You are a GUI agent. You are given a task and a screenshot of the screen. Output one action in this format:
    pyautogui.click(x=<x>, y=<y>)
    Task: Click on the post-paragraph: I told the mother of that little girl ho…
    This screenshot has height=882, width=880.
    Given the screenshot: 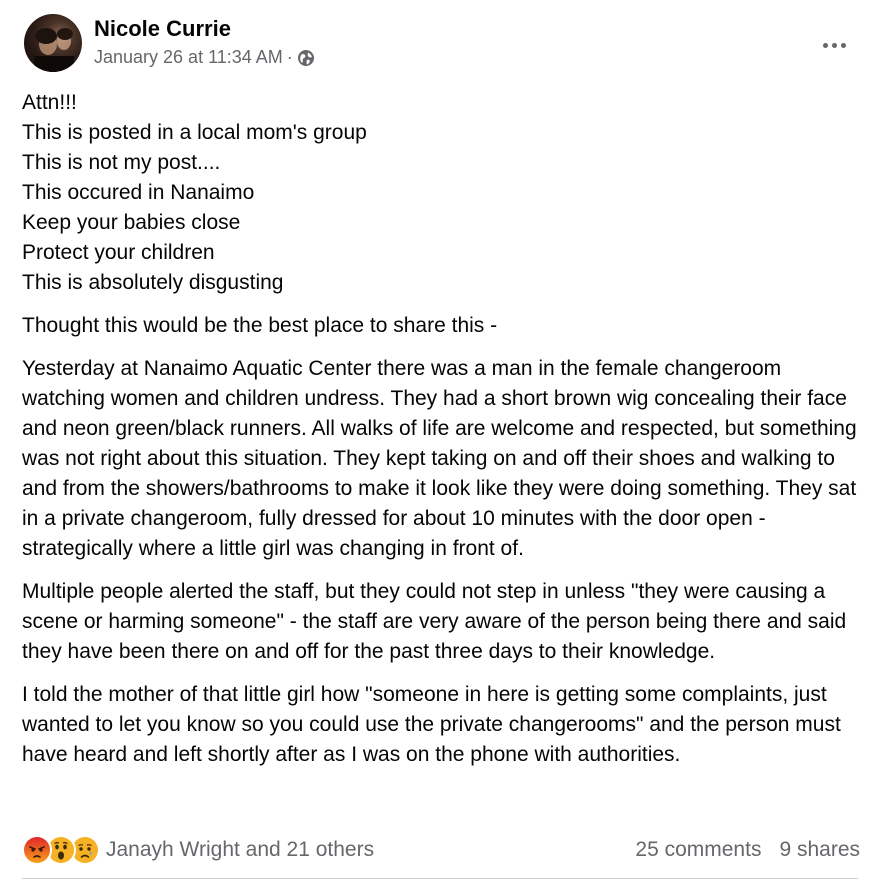 What is the action you would take?
    pyautogui.click(x=431, y=724)
    